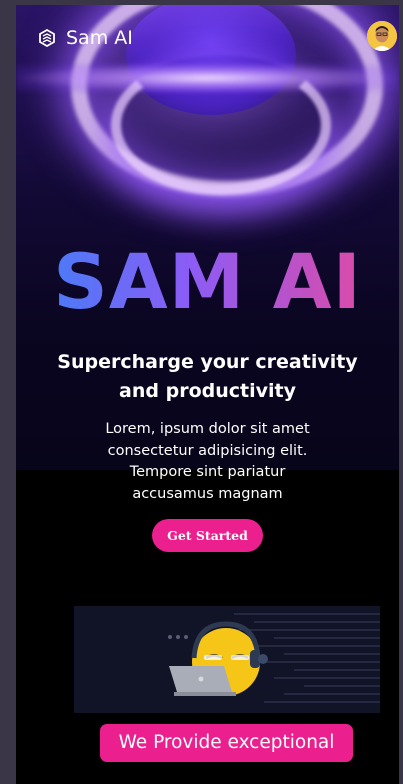 The image size is (403, 784). What do you see at coordinates (47, 38) in the screenshot?
I see `logo-icon` at bounding box center [47, 38].